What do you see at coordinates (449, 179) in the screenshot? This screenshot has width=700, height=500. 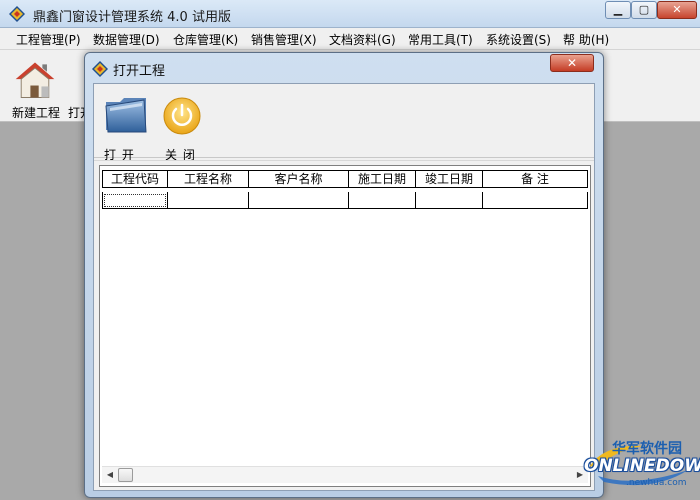 I see `col-completion-date: 竣工日期` at bounding box center [449, 179].